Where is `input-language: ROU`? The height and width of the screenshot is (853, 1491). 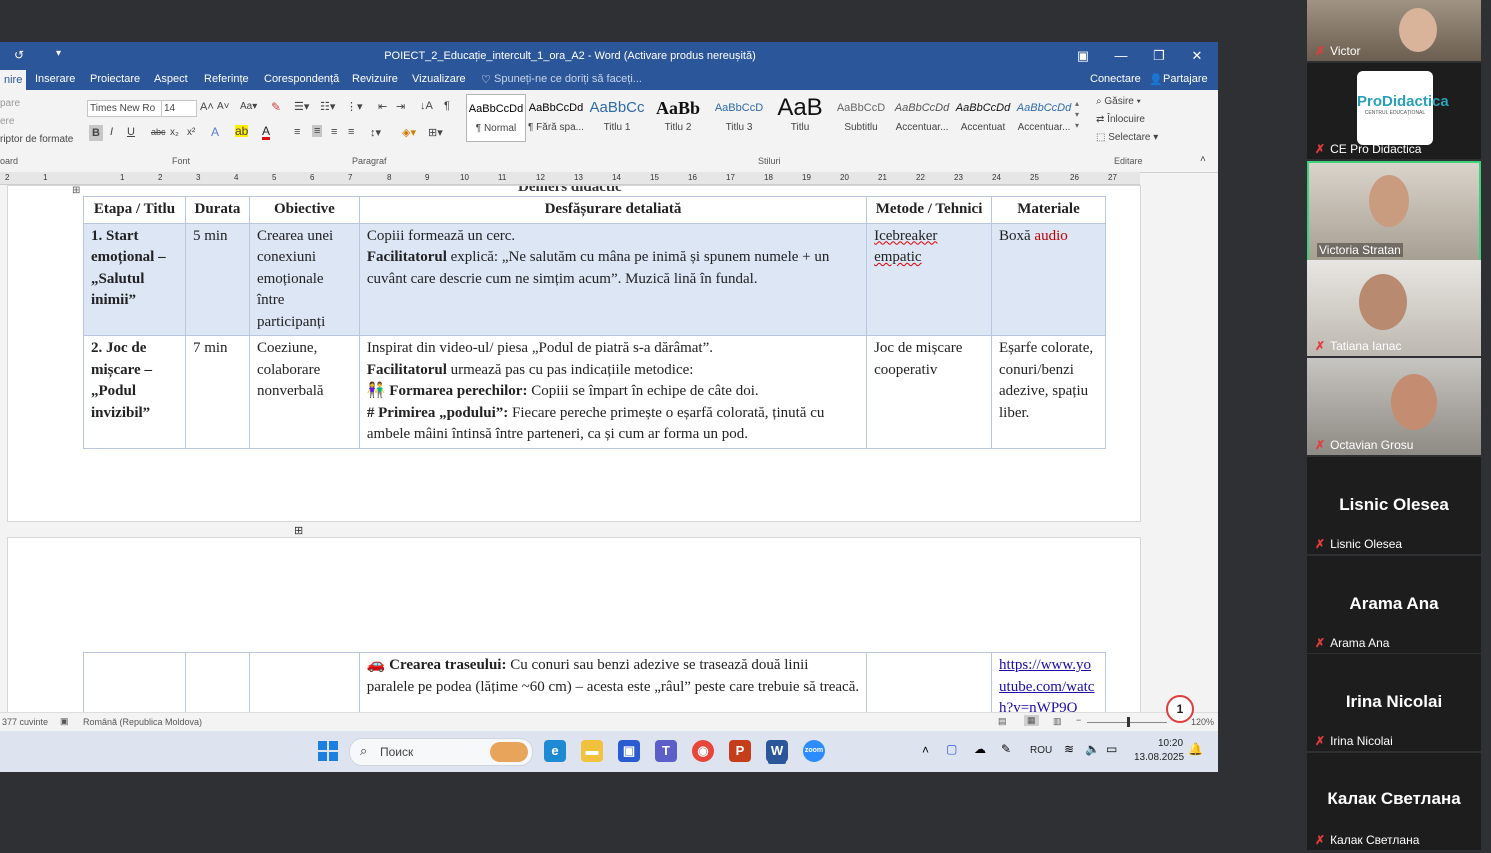 input-language: ROU is located at coordinates (1041, 750).